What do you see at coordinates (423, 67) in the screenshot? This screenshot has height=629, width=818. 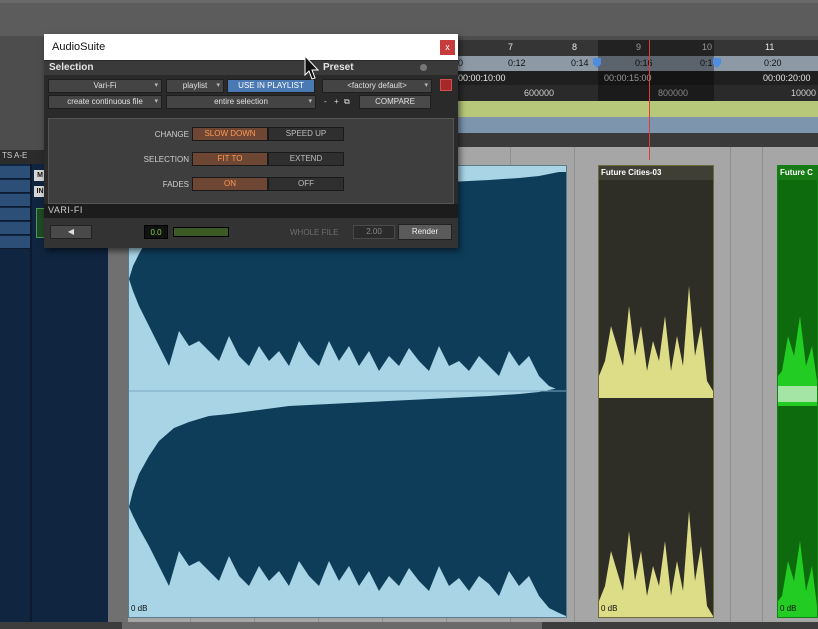 I see `preset-menu-icon` at bounding box center [423, 67].